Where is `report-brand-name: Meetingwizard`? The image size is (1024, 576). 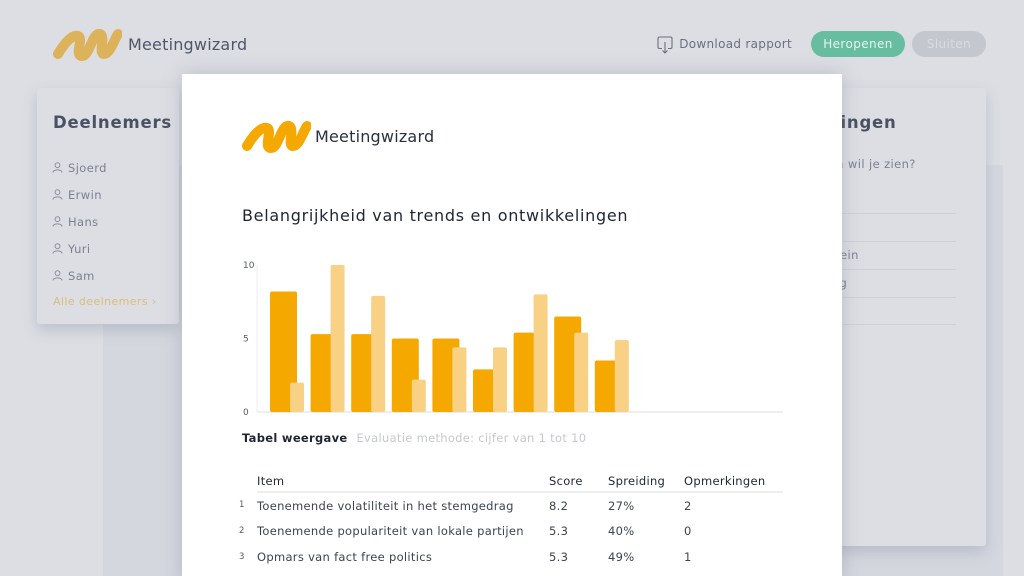 report-brand-name: Meetingwizard is located at coordinates (375, 136).